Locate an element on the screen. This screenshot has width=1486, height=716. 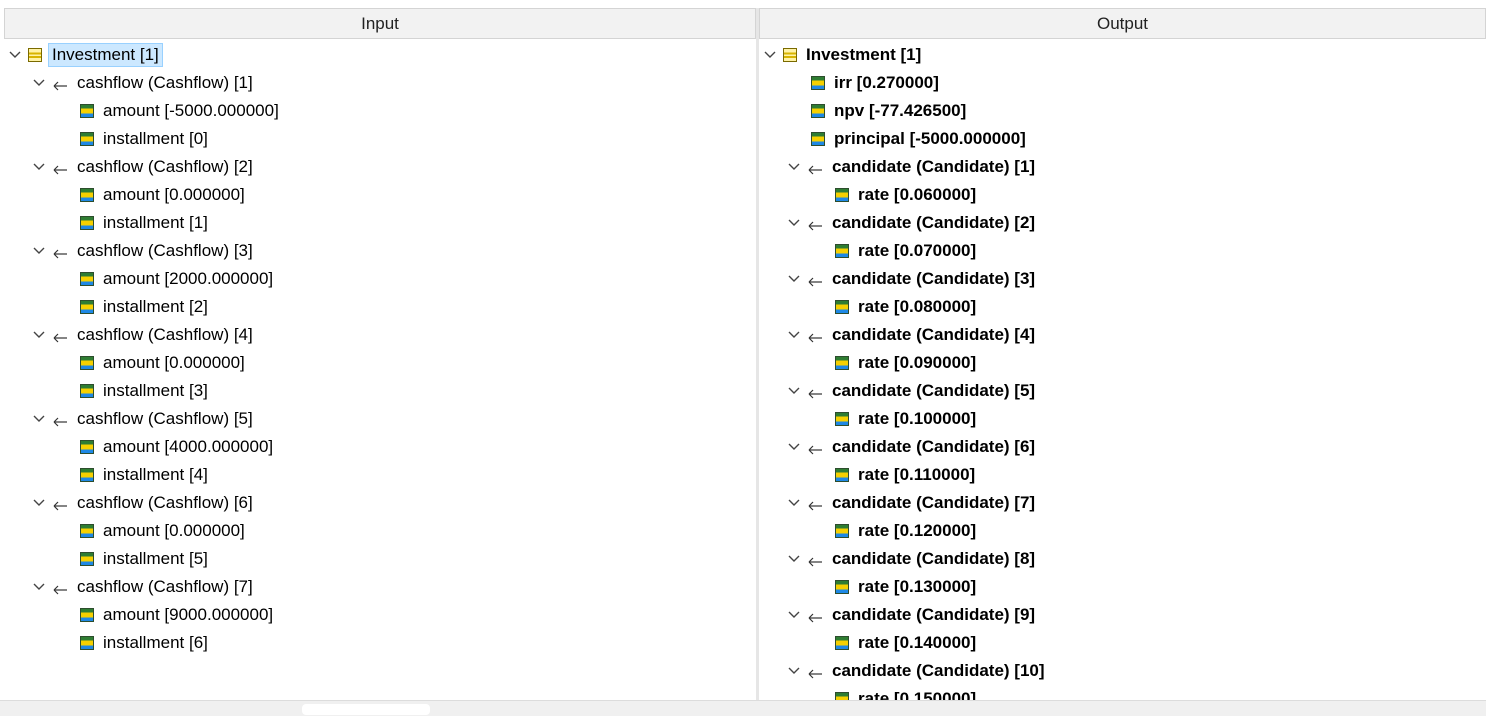
tree-node-rate: rate [0.130000] is located at coordinates (907, 587).